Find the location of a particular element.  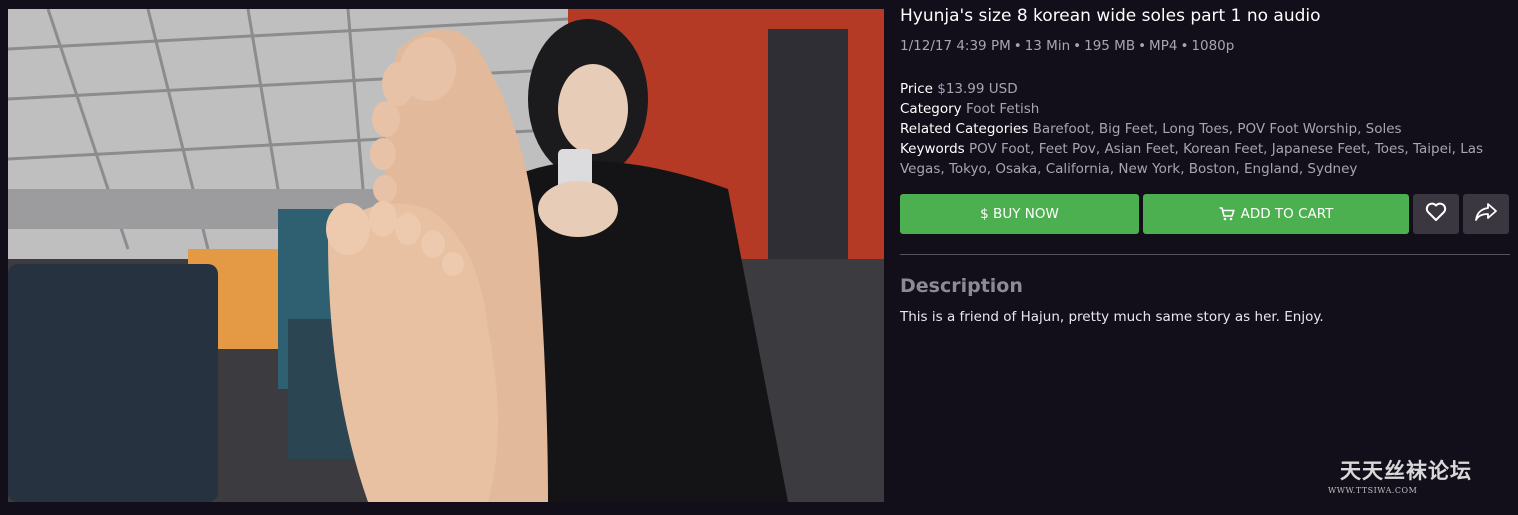

meta-format: MP4 is located at coordinates (1163, 46).